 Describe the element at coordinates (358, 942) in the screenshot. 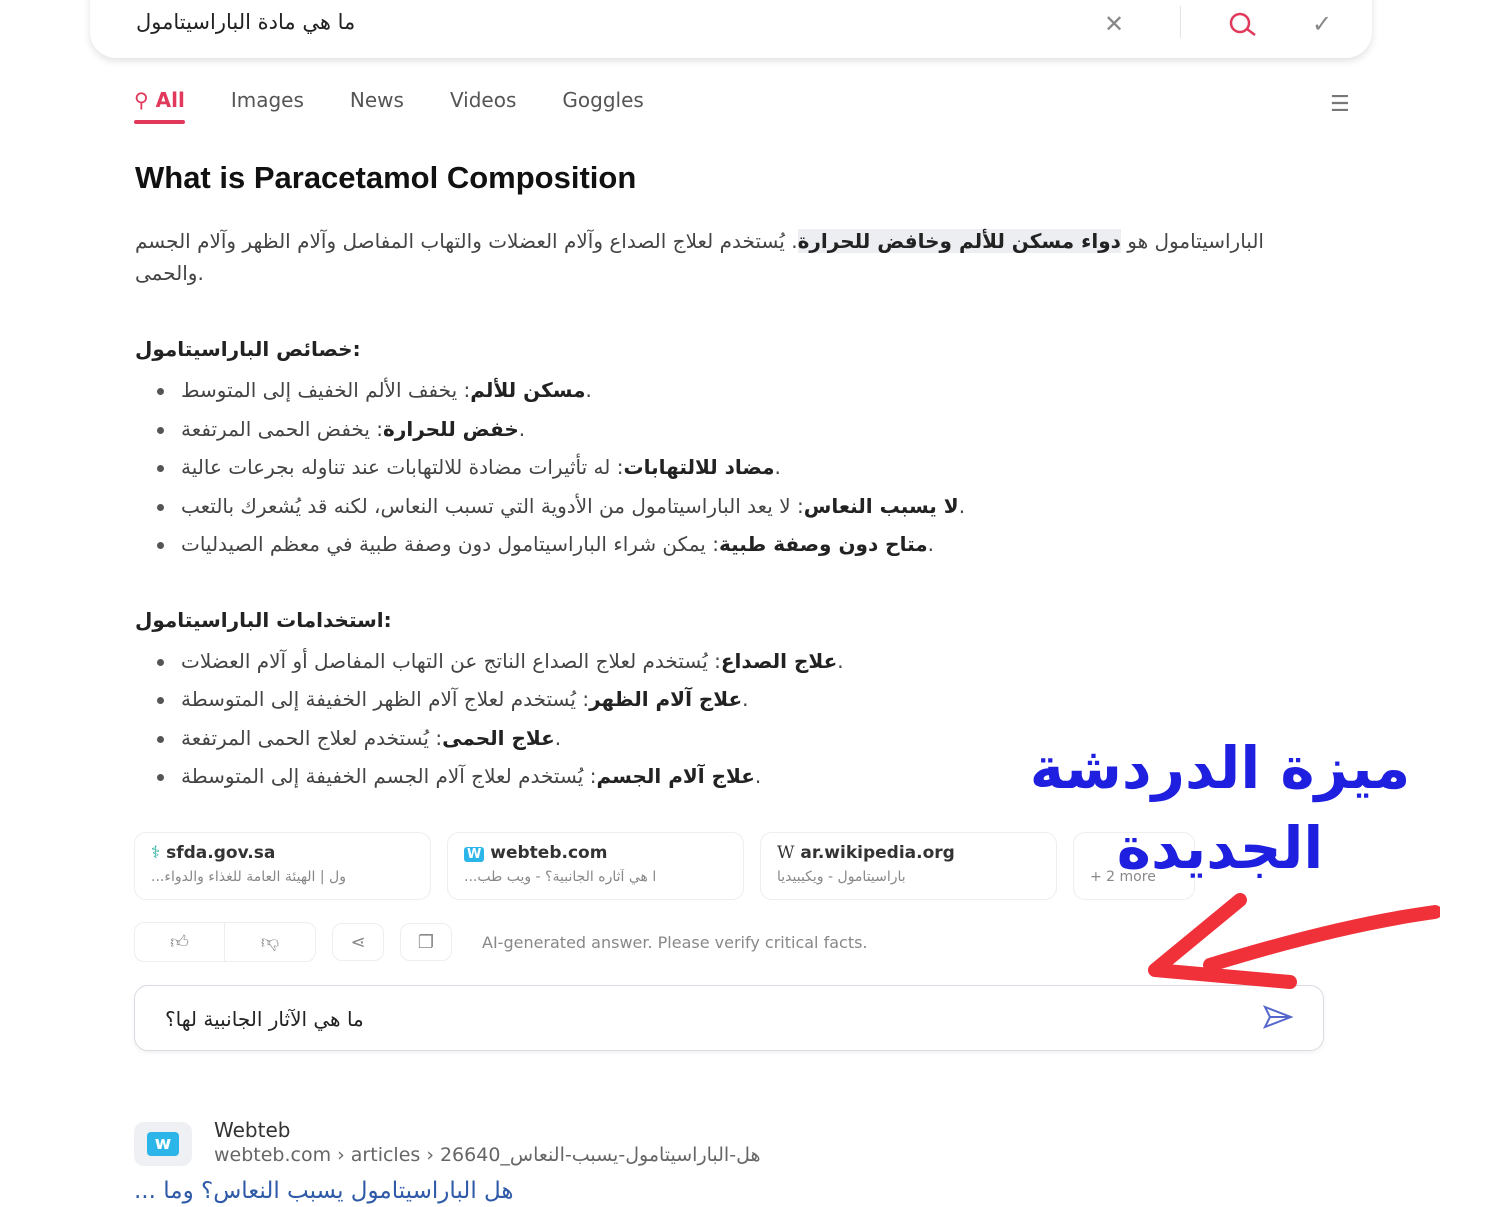

I see `share-icon: ⋖` at that location.